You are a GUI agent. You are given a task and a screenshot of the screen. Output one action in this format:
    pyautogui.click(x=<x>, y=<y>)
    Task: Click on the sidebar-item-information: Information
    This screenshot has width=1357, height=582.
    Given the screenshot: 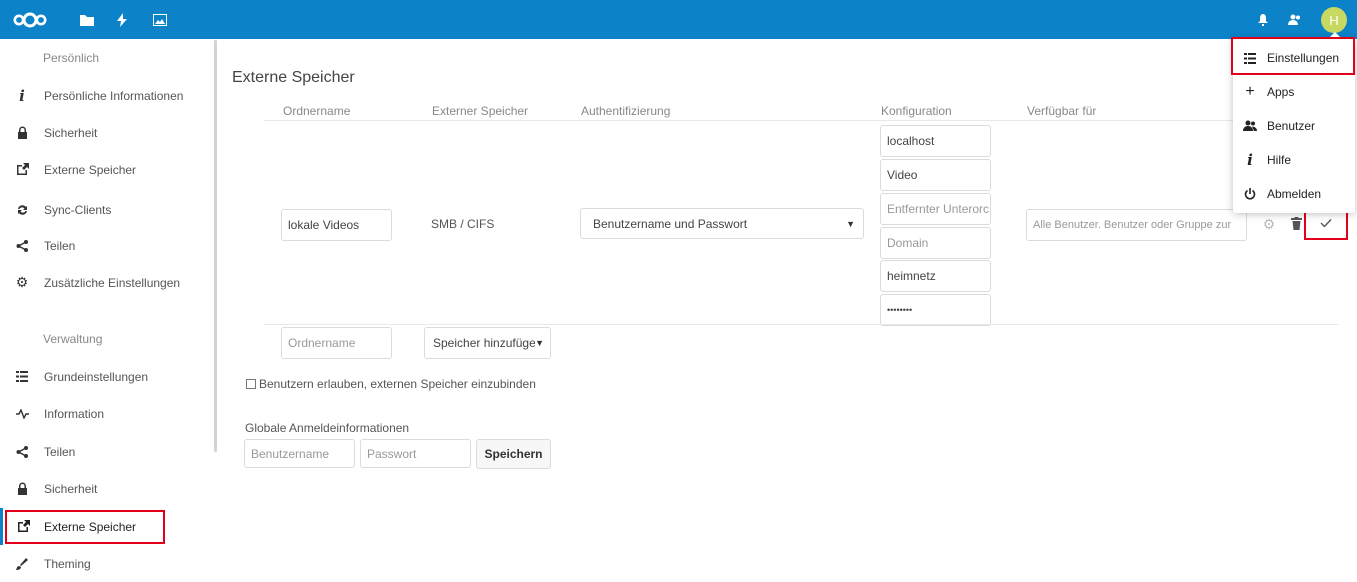 What is the action you would take?
    pyautogui.click(x=105, y=413)
    